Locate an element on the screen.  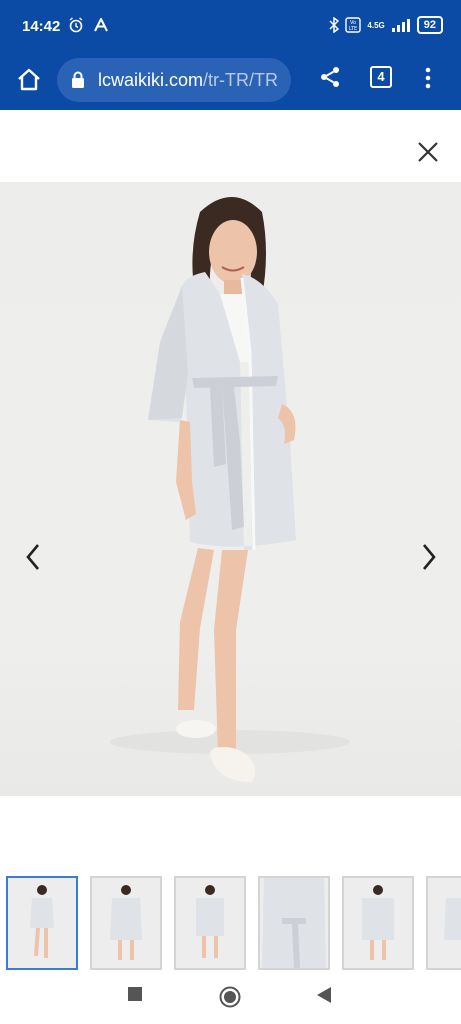
lock-icon is located at coordinates (78, 79).